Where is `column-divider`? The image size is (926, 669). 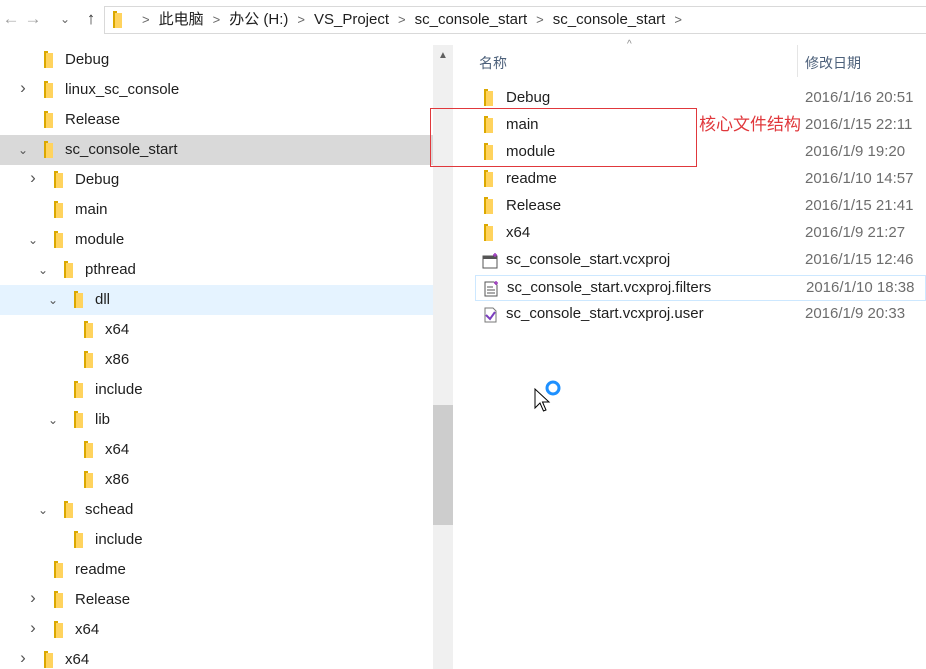
column-divider is located at coordinates (797, 61).